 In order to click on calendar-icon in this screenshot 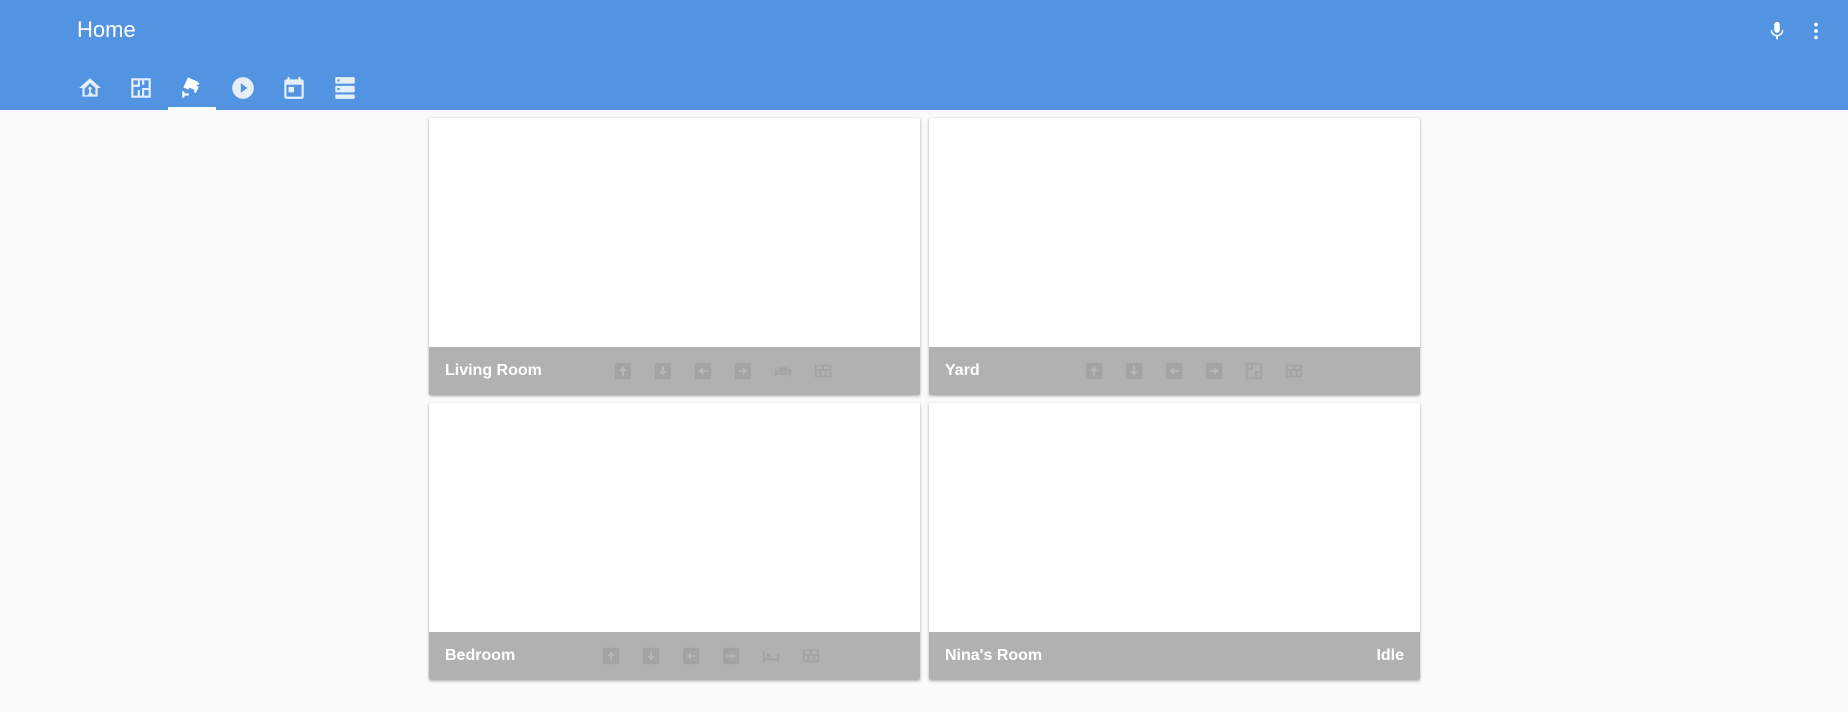, I will do `click(294, 88)`.